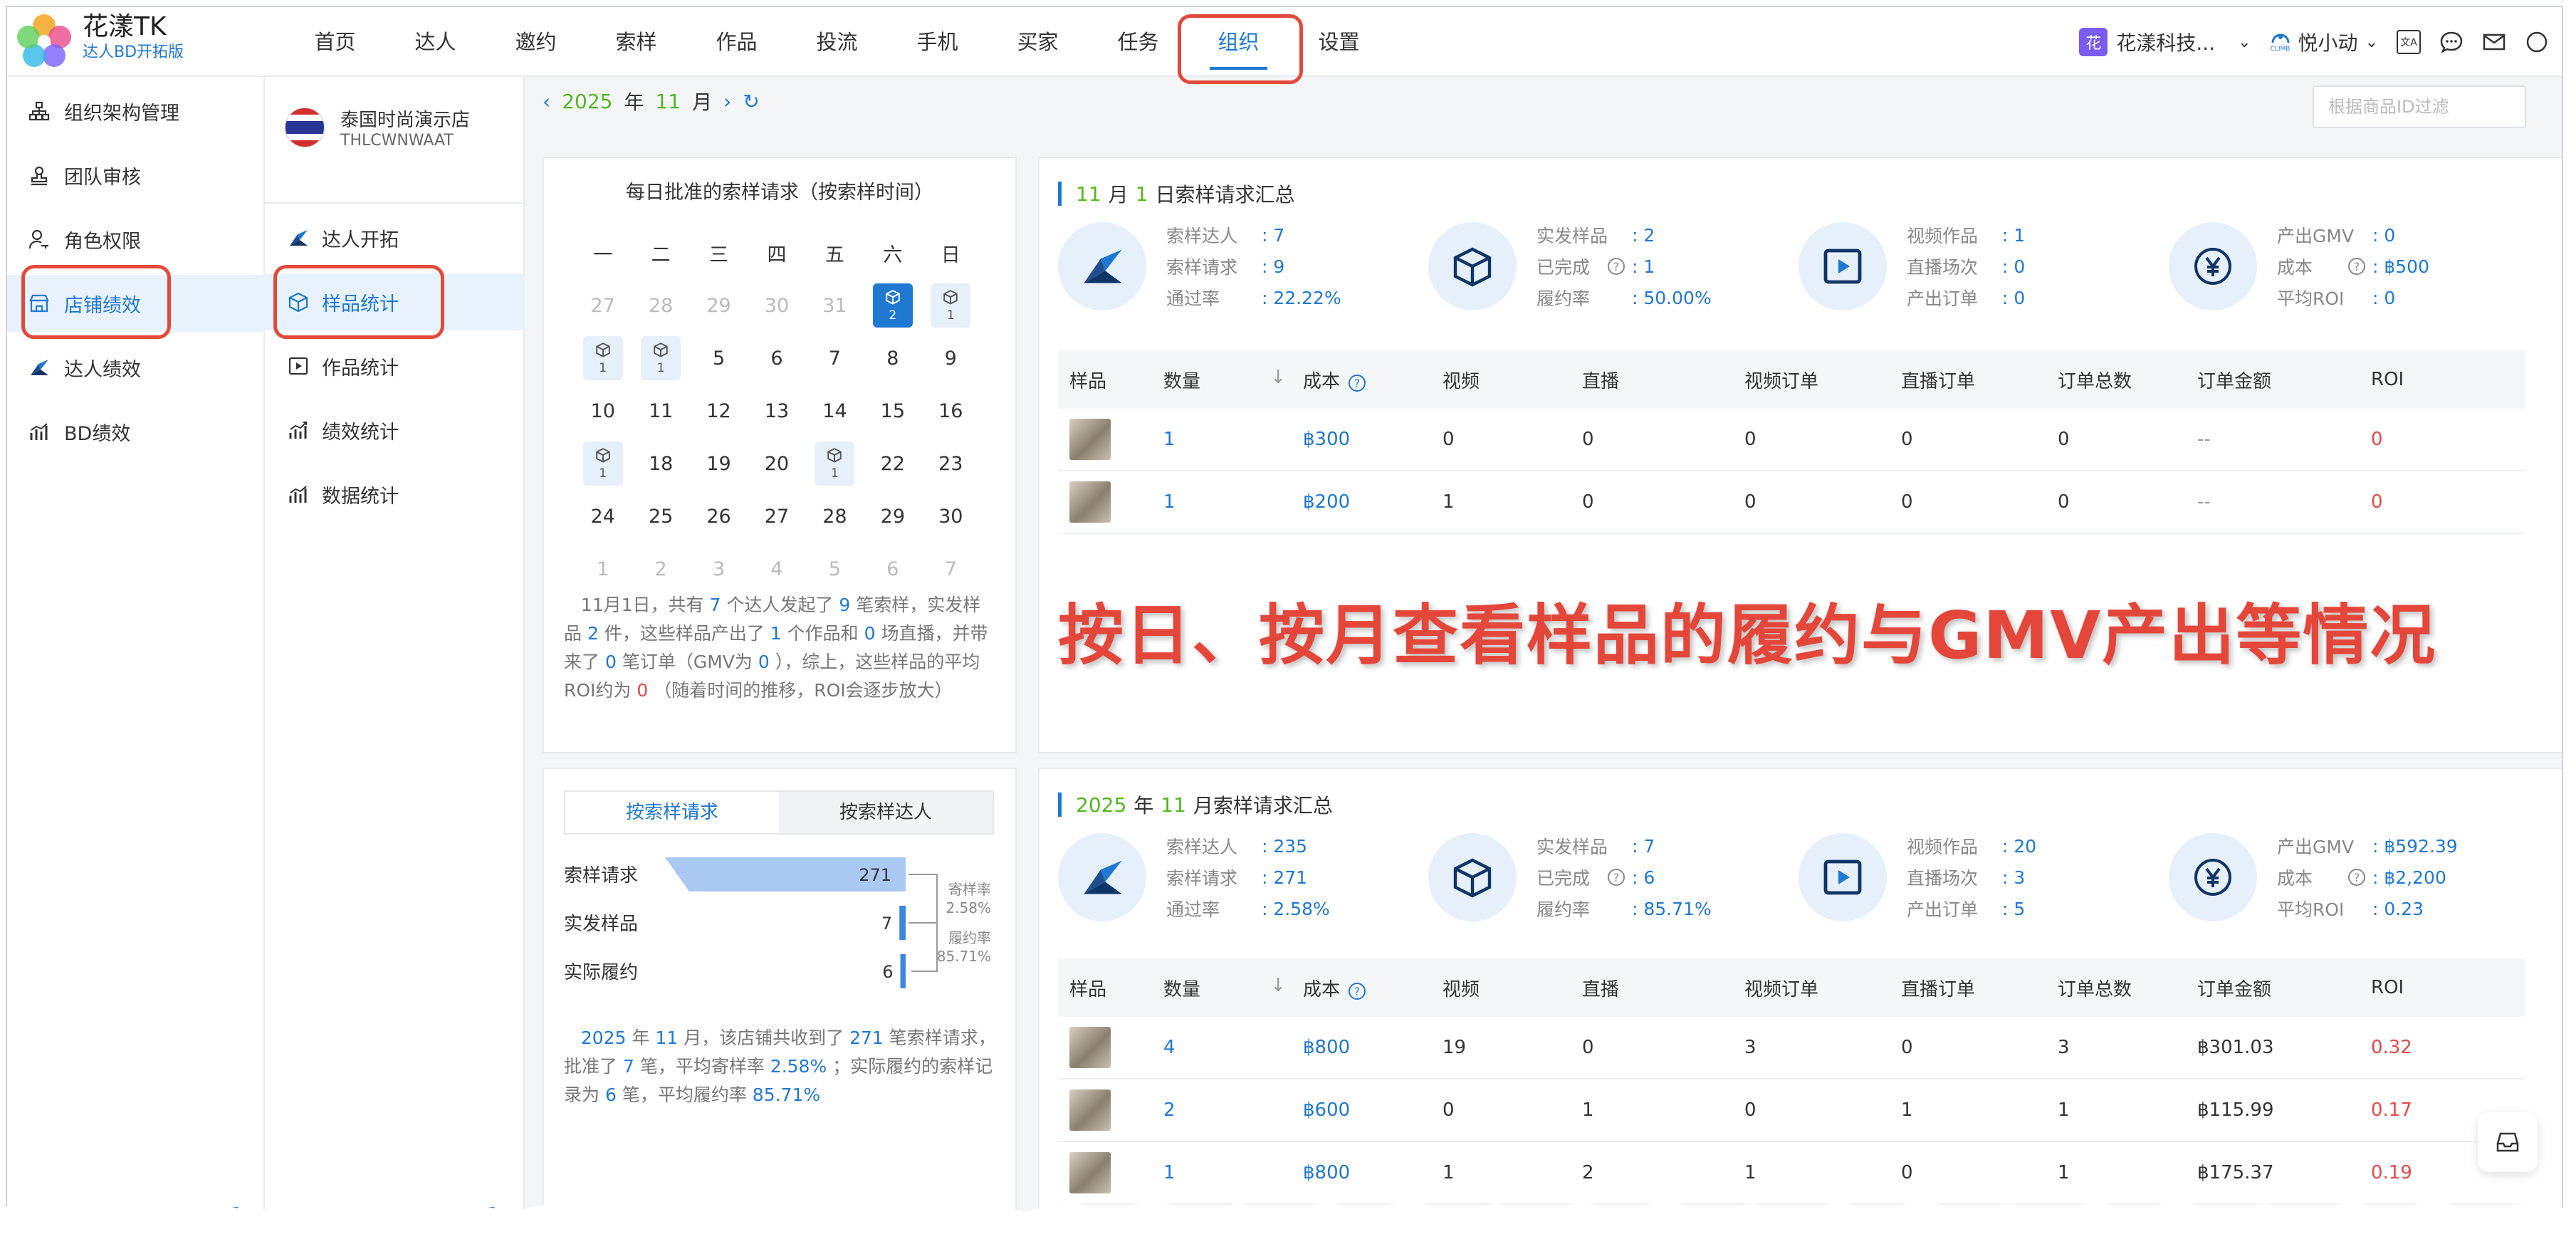  Describe the element at coordinates (892, 411) in the screenshot. I see `calendar-day: 15` at that location.